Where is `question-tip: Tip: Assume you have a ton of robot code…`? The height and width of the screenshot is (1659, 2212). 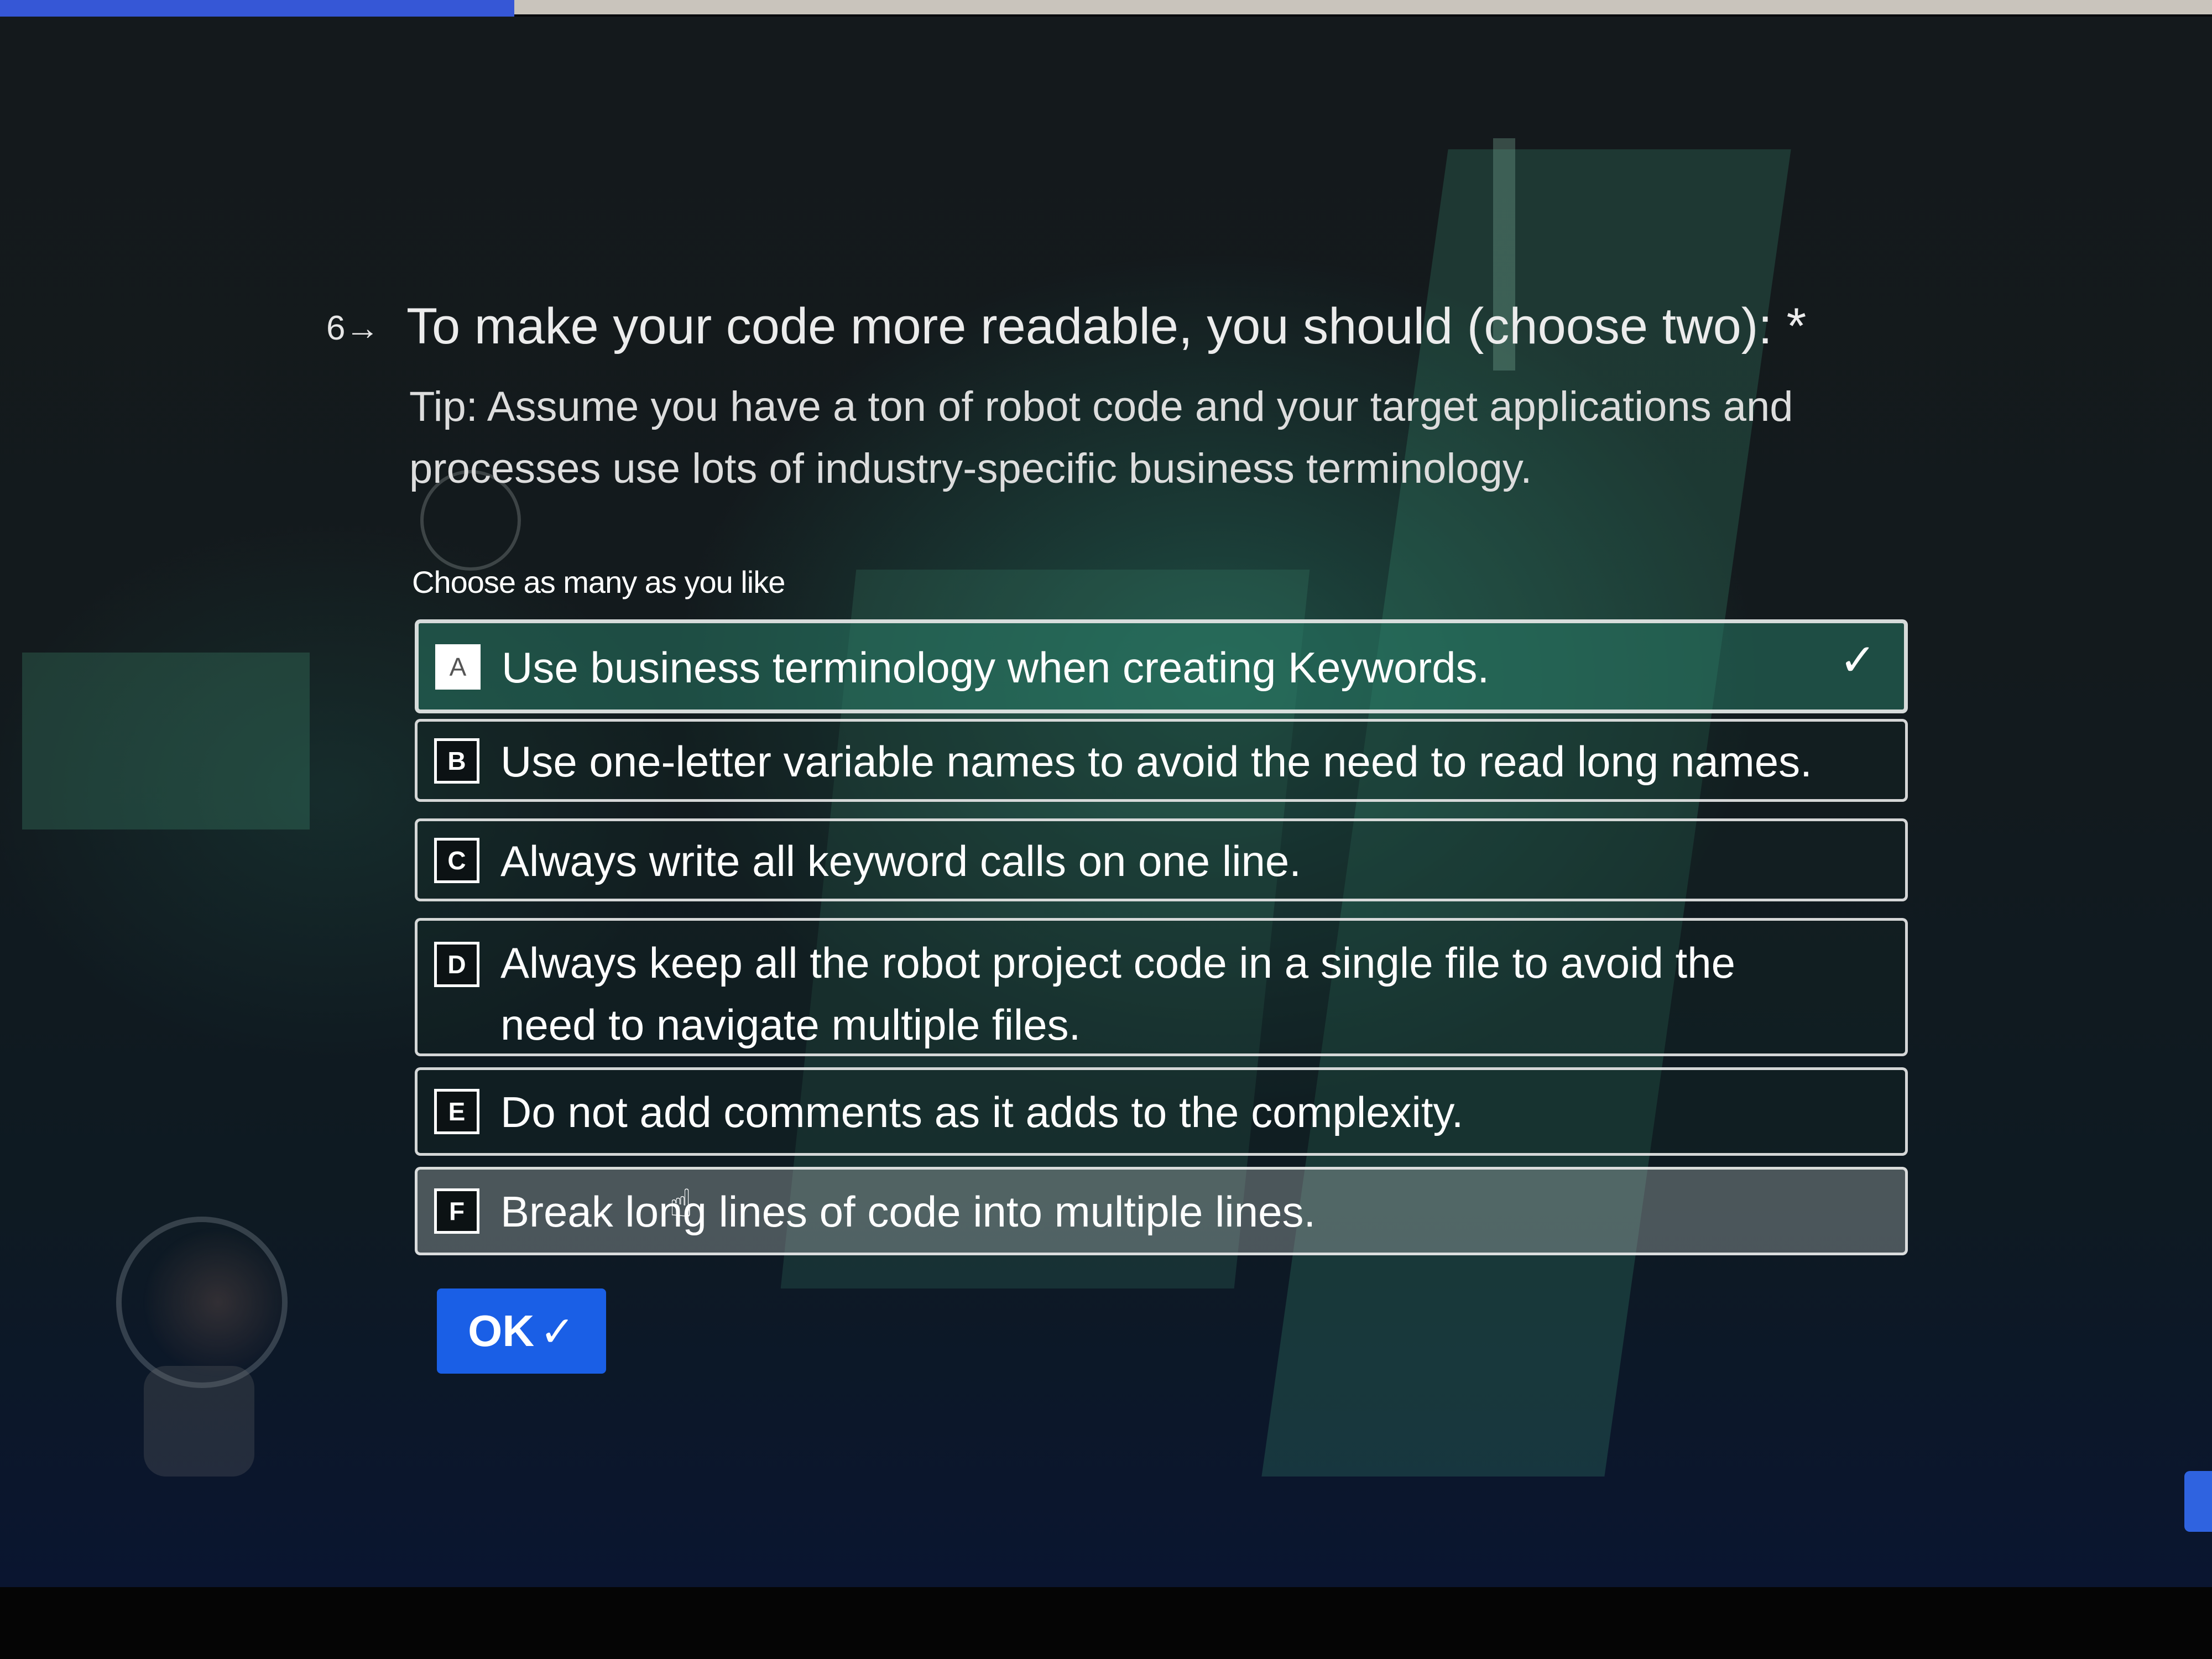 question-tip: Tip: Assume you have a ton of robot code… is located at coordinates (1101, 437).